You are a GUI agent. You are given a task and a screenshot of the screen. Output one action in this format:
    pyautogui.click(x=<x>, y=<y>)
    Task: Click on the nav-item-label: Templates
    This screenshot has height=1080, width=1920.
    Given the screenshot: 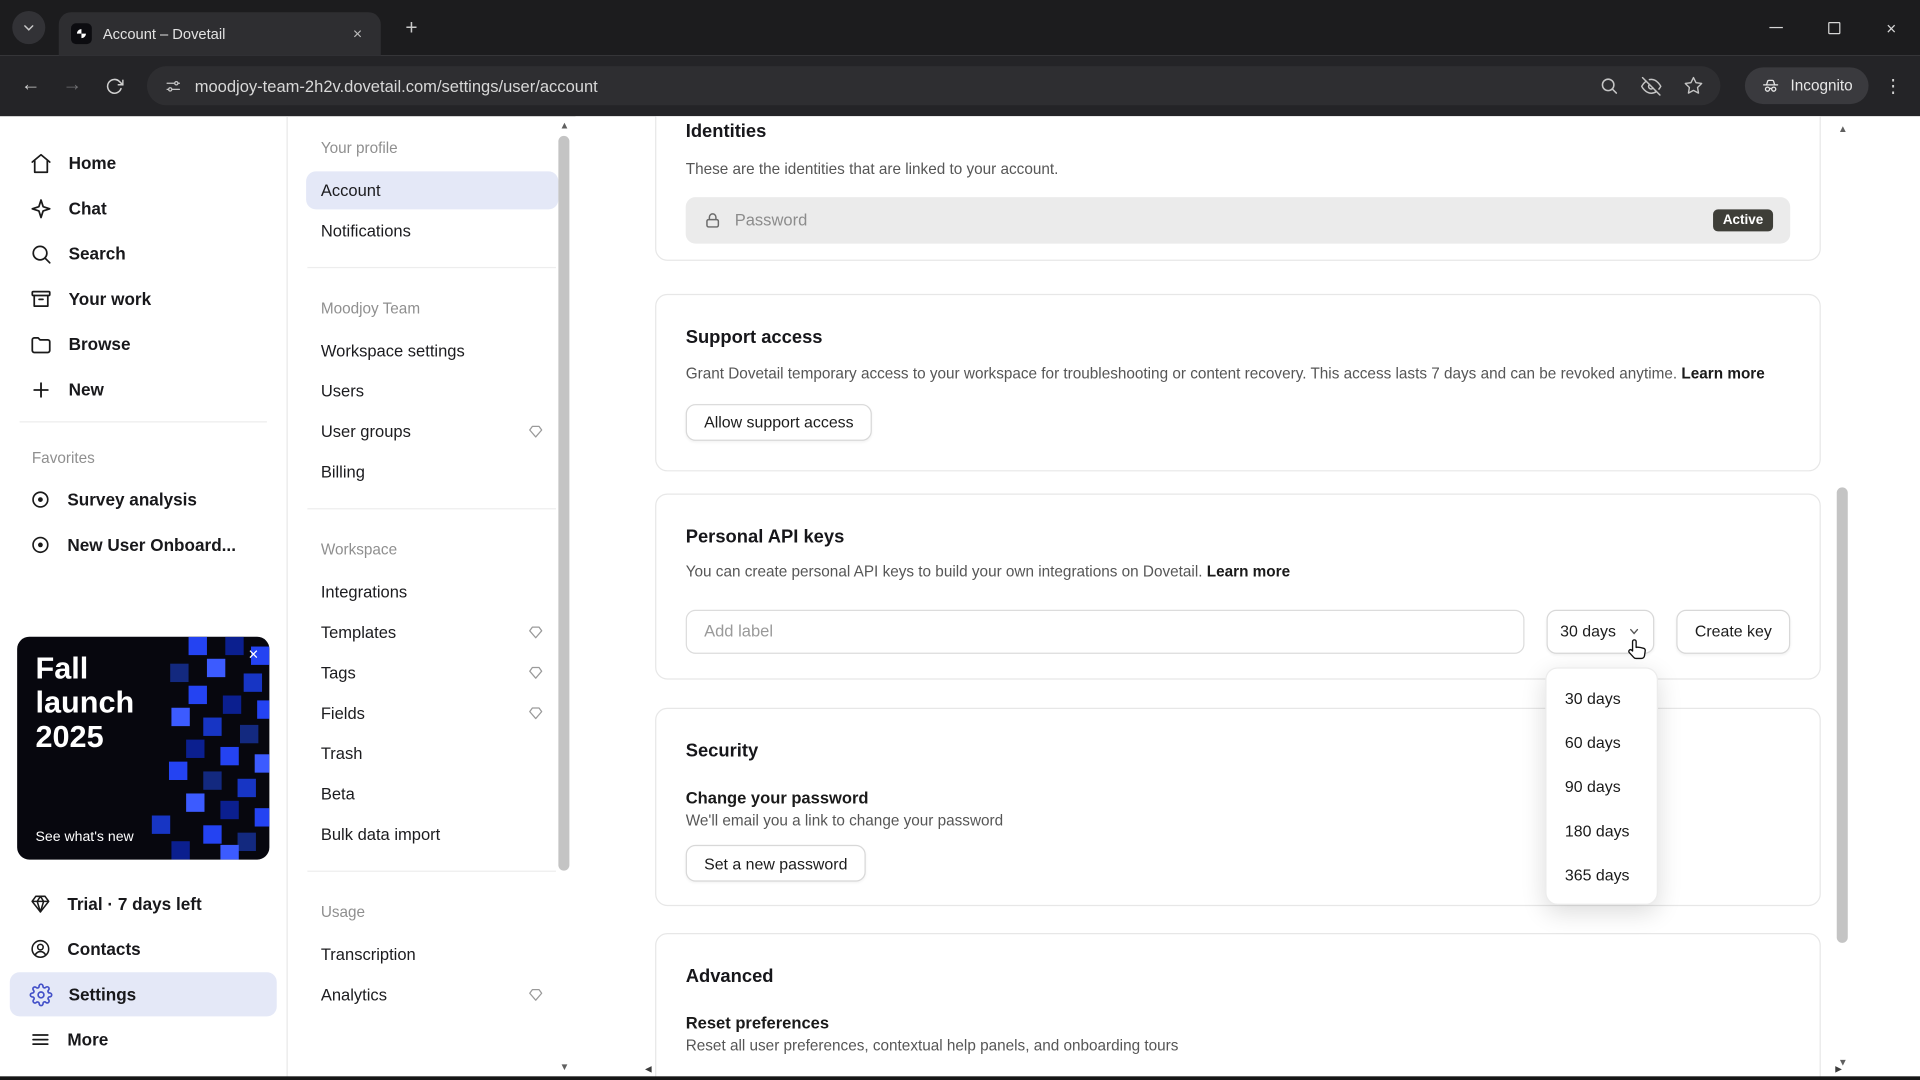 What is the action you would take?
    pyautogui.click(x=358, y=632)
    